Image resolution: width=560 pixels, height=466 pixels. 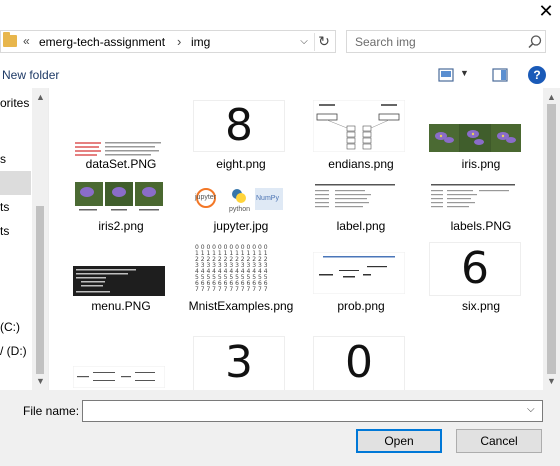 I want to click on search-icon, so click(x=535, y=42).